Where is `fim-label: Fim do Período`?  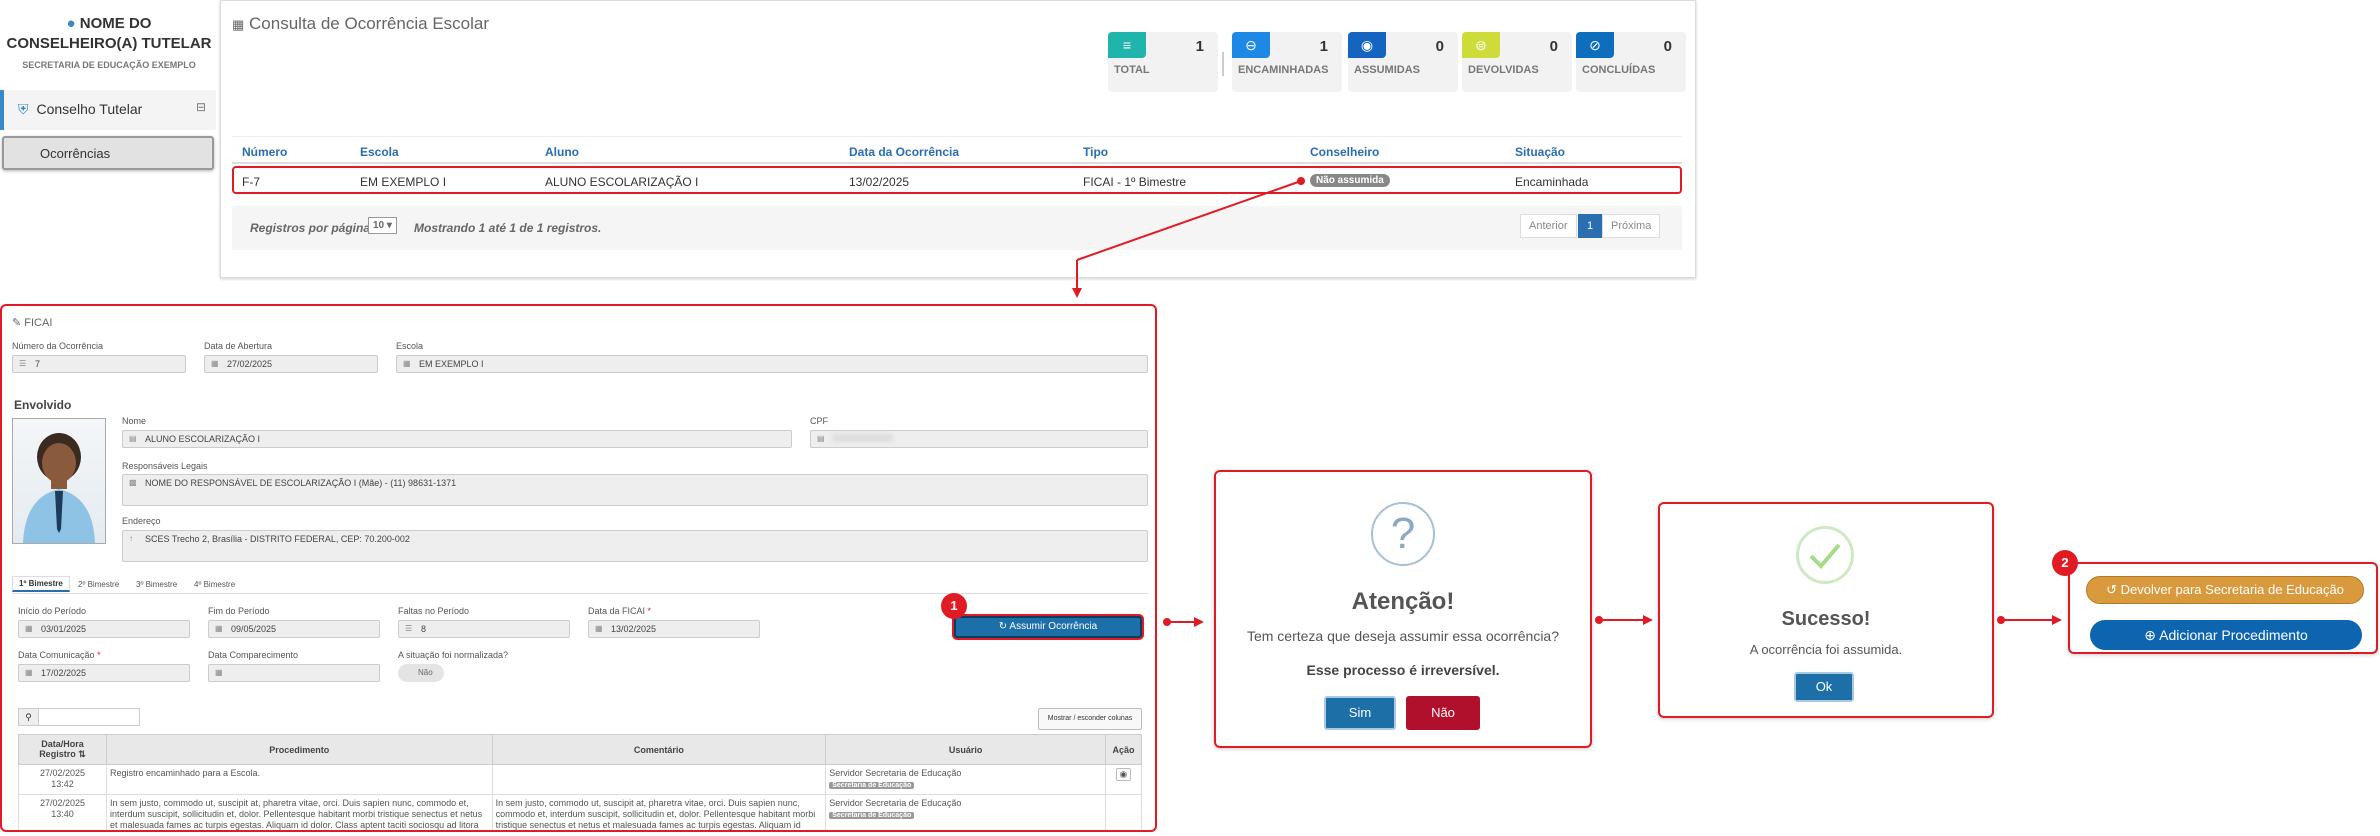 fim-label: Fim do Período is located at coordinates (239, 611).